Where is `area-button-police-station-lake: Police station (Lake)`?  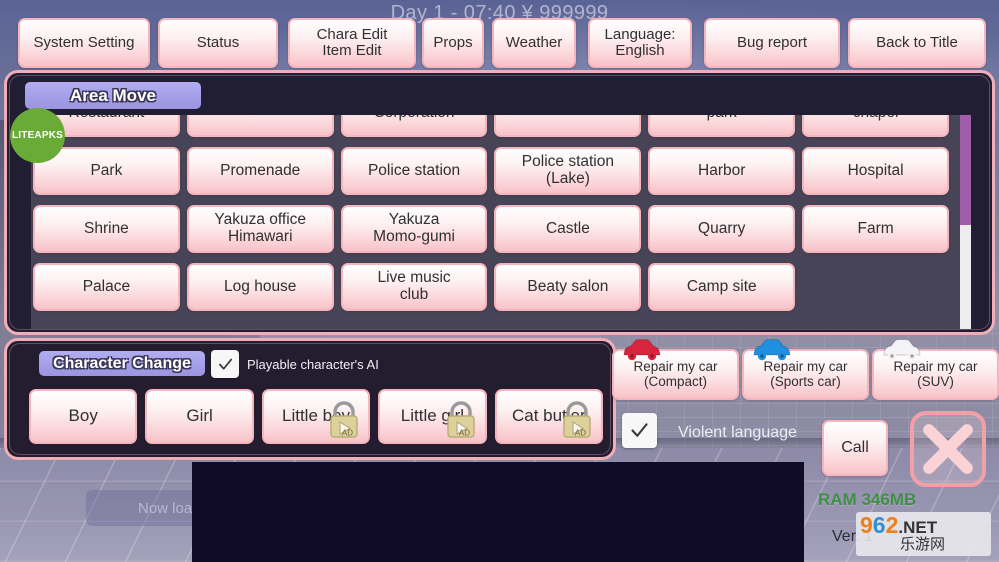
area-button-police-station-lake: Police station (Lake) is located at coordinates (568, 171).